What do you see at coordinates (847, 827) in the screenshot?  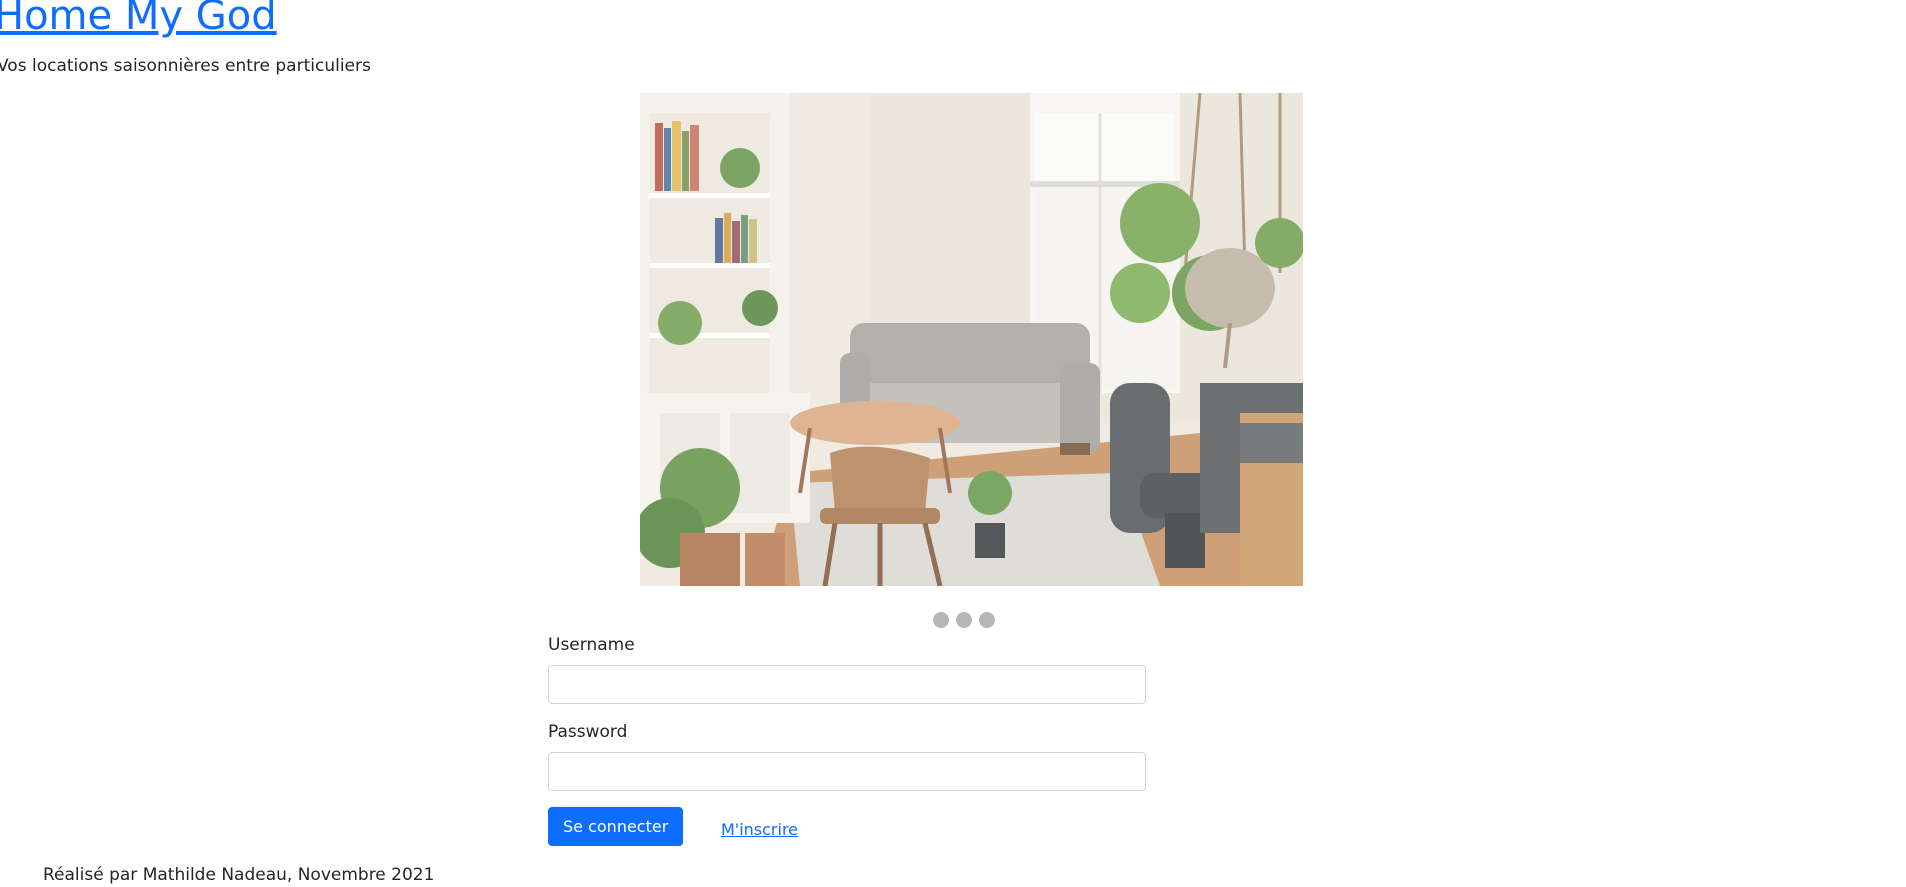 I see `form-actions: Se connecter M'inscrire` at bounding box center [847, 827].